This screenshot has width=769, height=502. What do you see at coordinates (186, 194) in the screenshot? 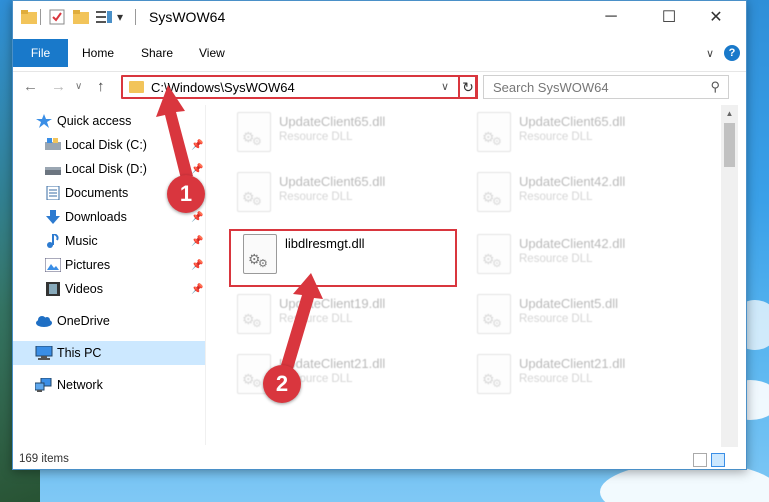
I see `step-1-badge: 1` at bounding box center [186, 194].